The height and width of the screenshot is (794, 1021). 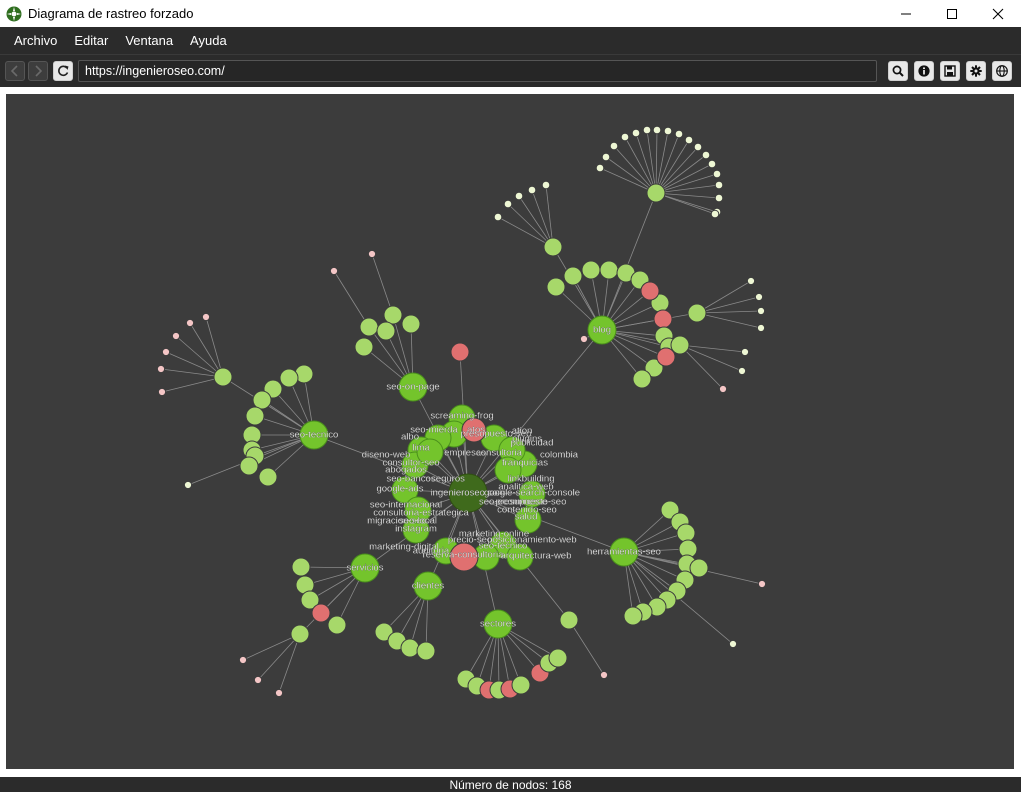 What do you see at coordinates (38, 71) in the screenshot?
I see `forward-button` at bounding box center [38, 71].